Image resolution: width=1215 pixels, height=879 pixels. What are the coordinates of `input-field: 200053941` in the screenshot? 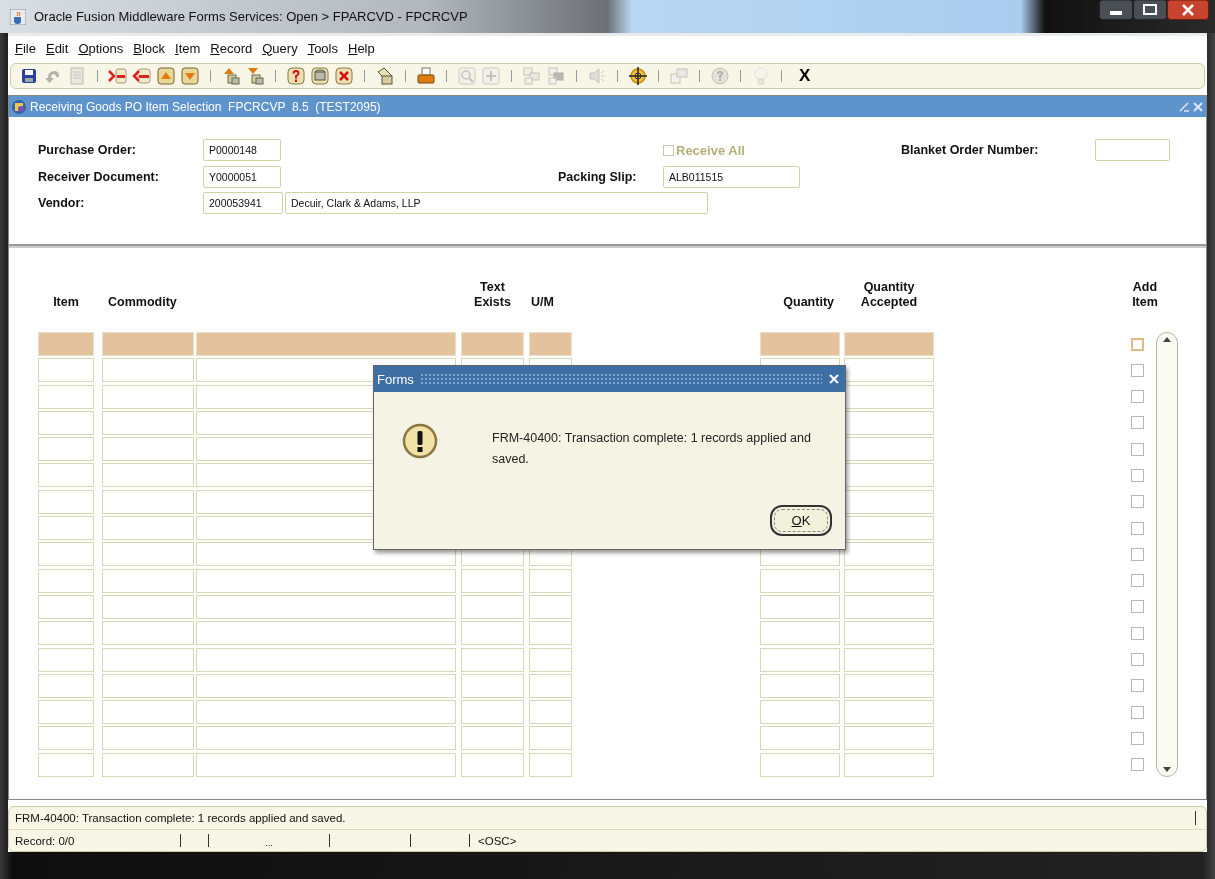 It's located at (243, 203).